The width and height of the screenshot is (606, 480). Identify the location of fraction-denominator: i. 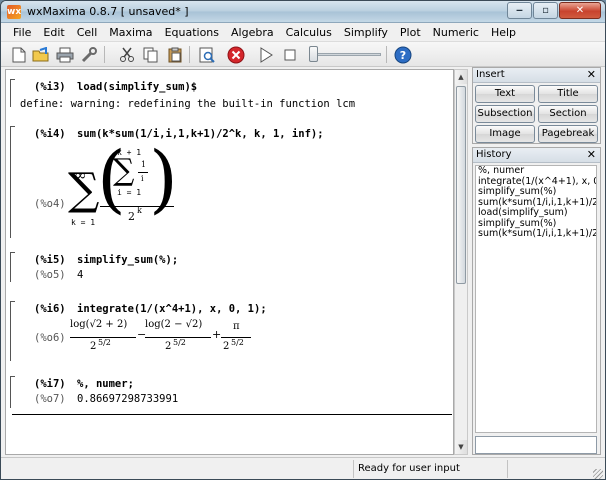
(142, 178).